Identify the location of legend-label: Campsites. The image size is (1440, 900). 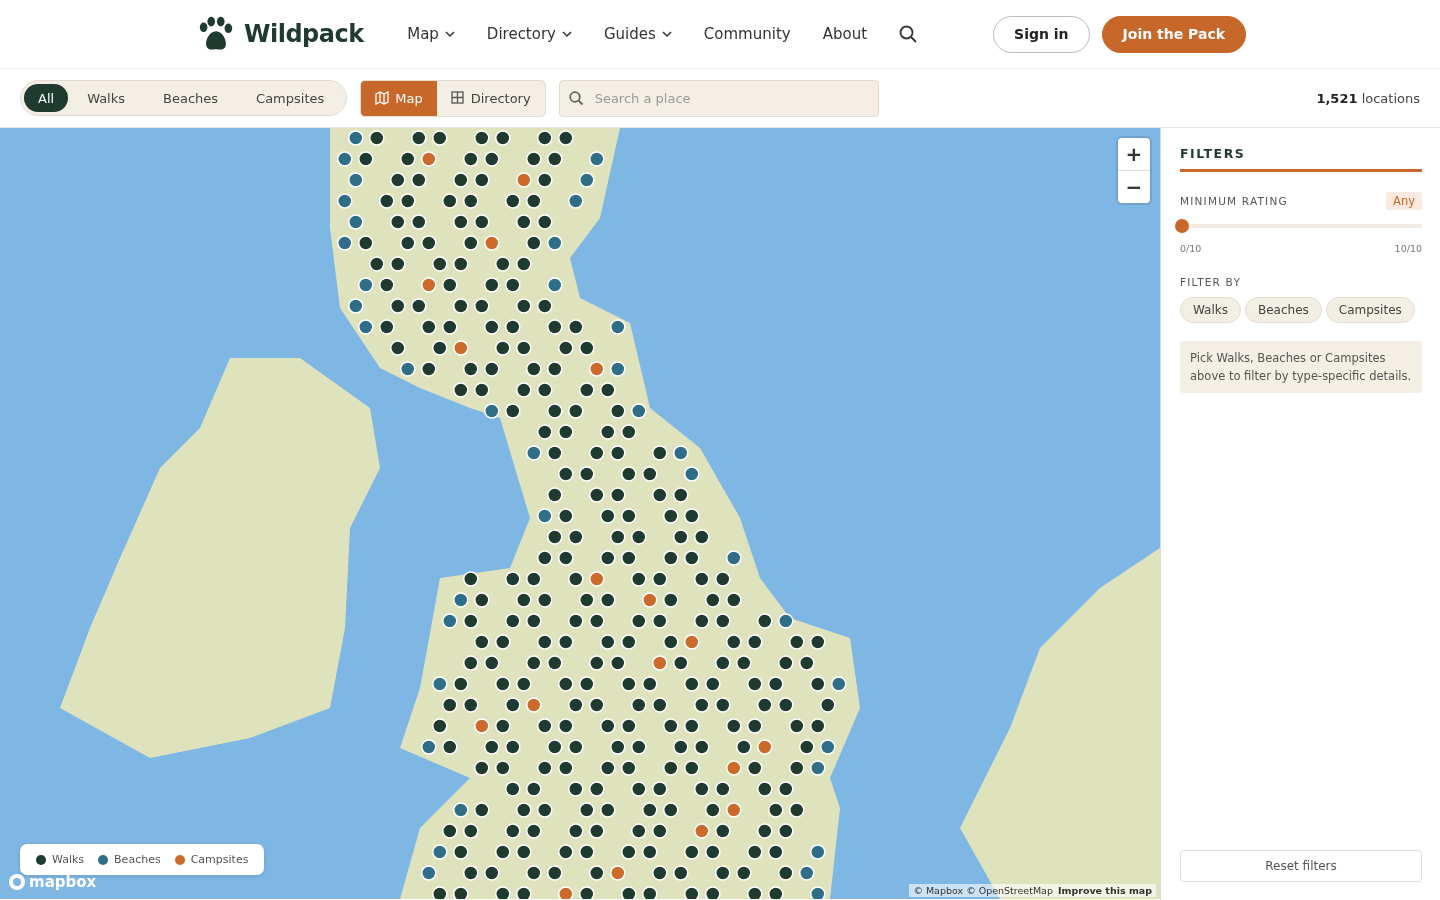
(219, 859).